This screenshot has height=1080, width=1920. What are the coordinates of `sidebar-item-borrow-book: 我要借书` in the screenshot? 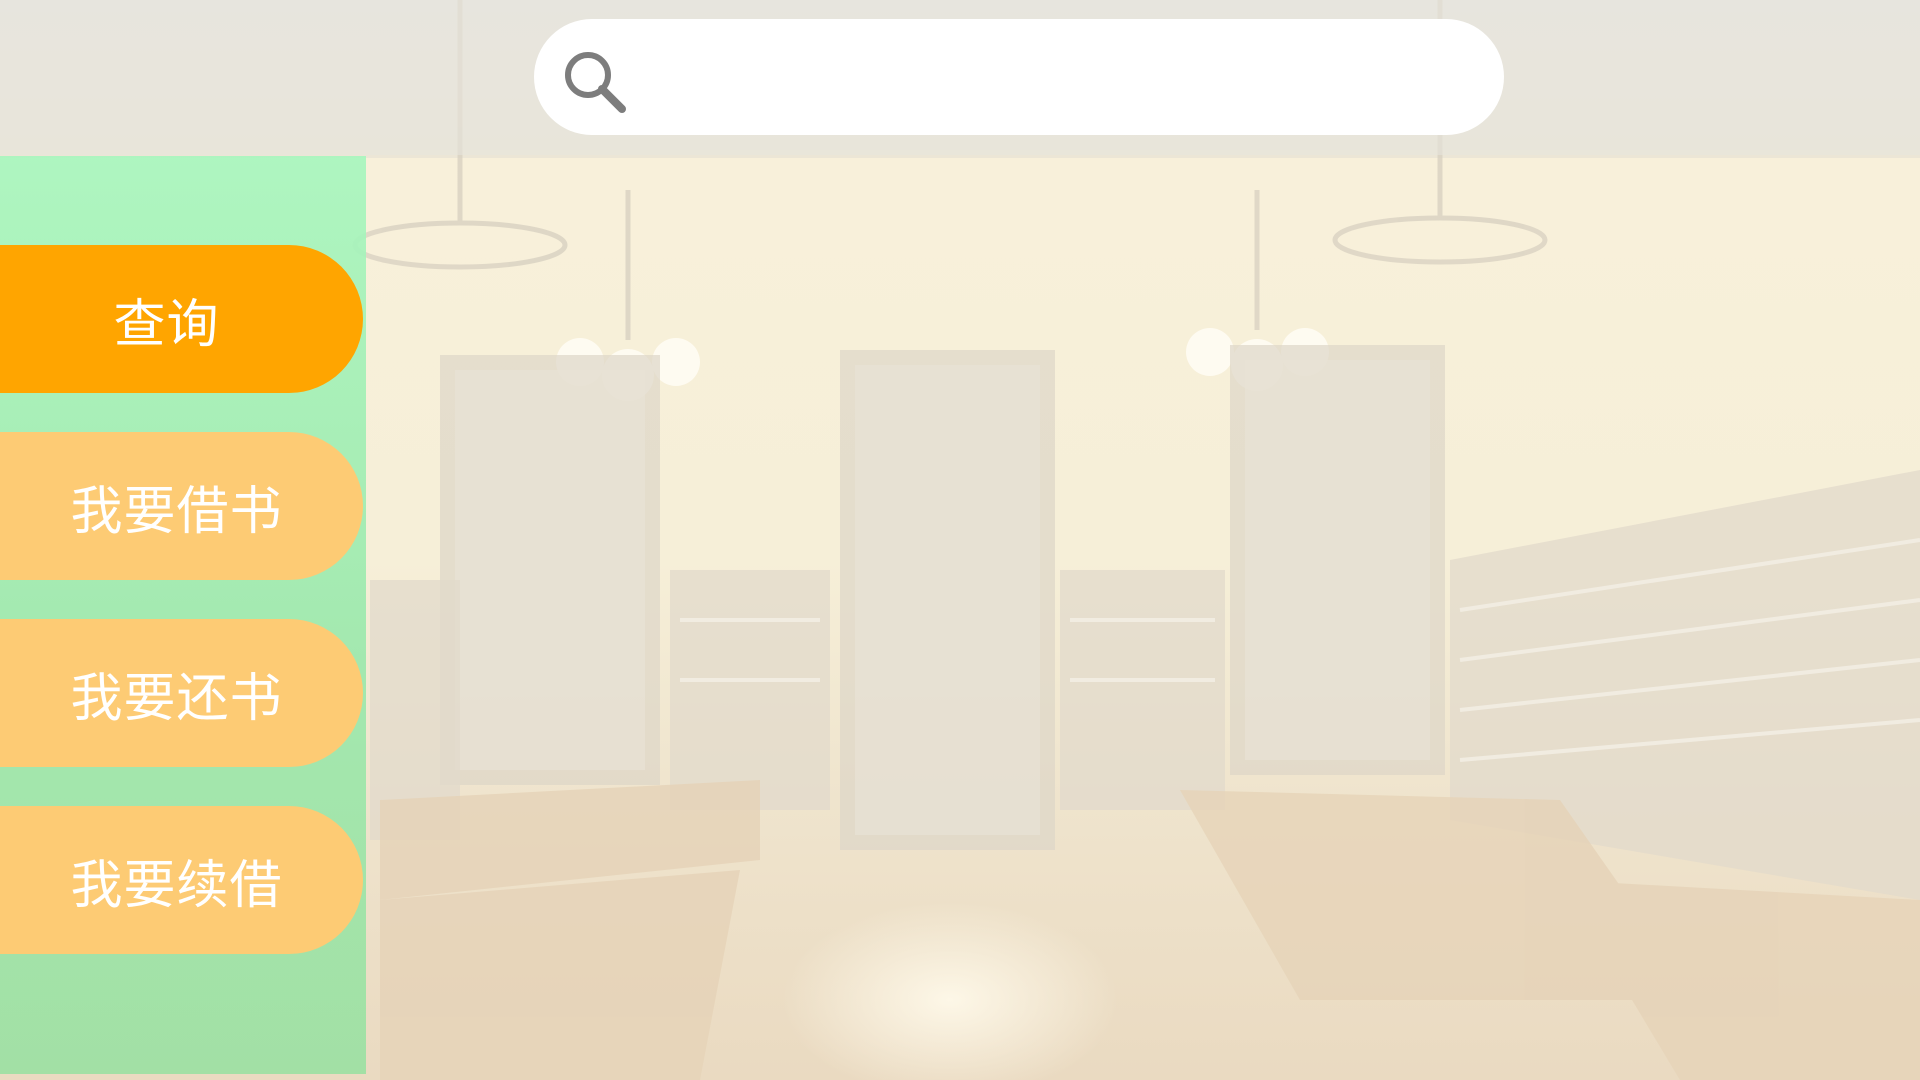 It's located at (181, 506).